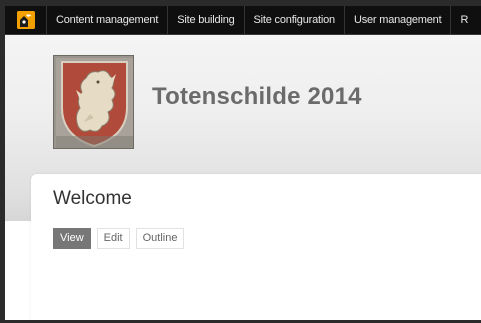 Image resolution: width=481 pixels, height=323 pixels. Describe the element at coordinates (113, 238) in the screenshot. I see `tab-edit: Edit` at that location.